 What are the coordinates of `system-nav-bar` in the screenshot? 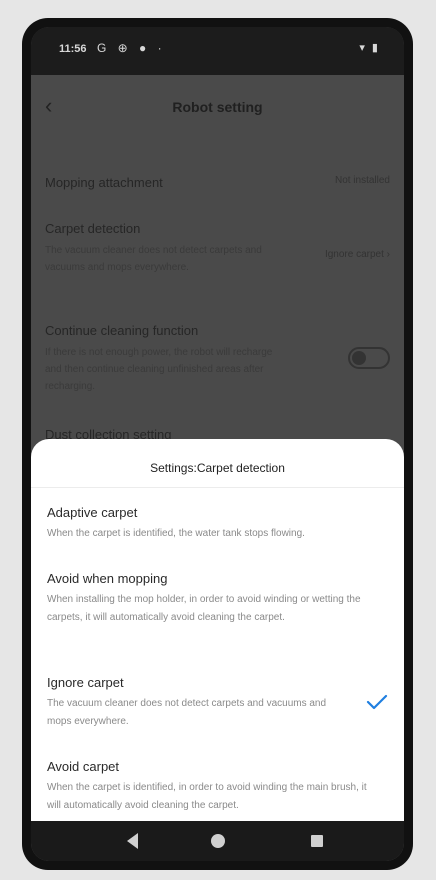 It's located at (217, 841).